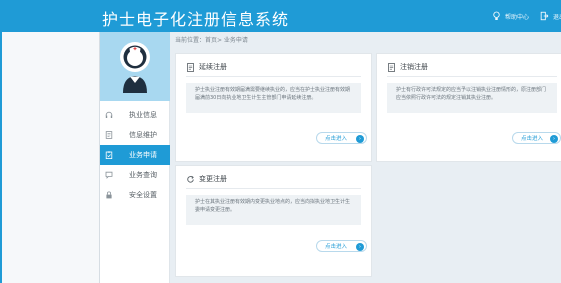 Image resolution: width=561 pixels, height=283 pixels. Describe the element at coordinates (517, 17) in the screenshot. I see `help-center-label: 帮助中心` at that location.